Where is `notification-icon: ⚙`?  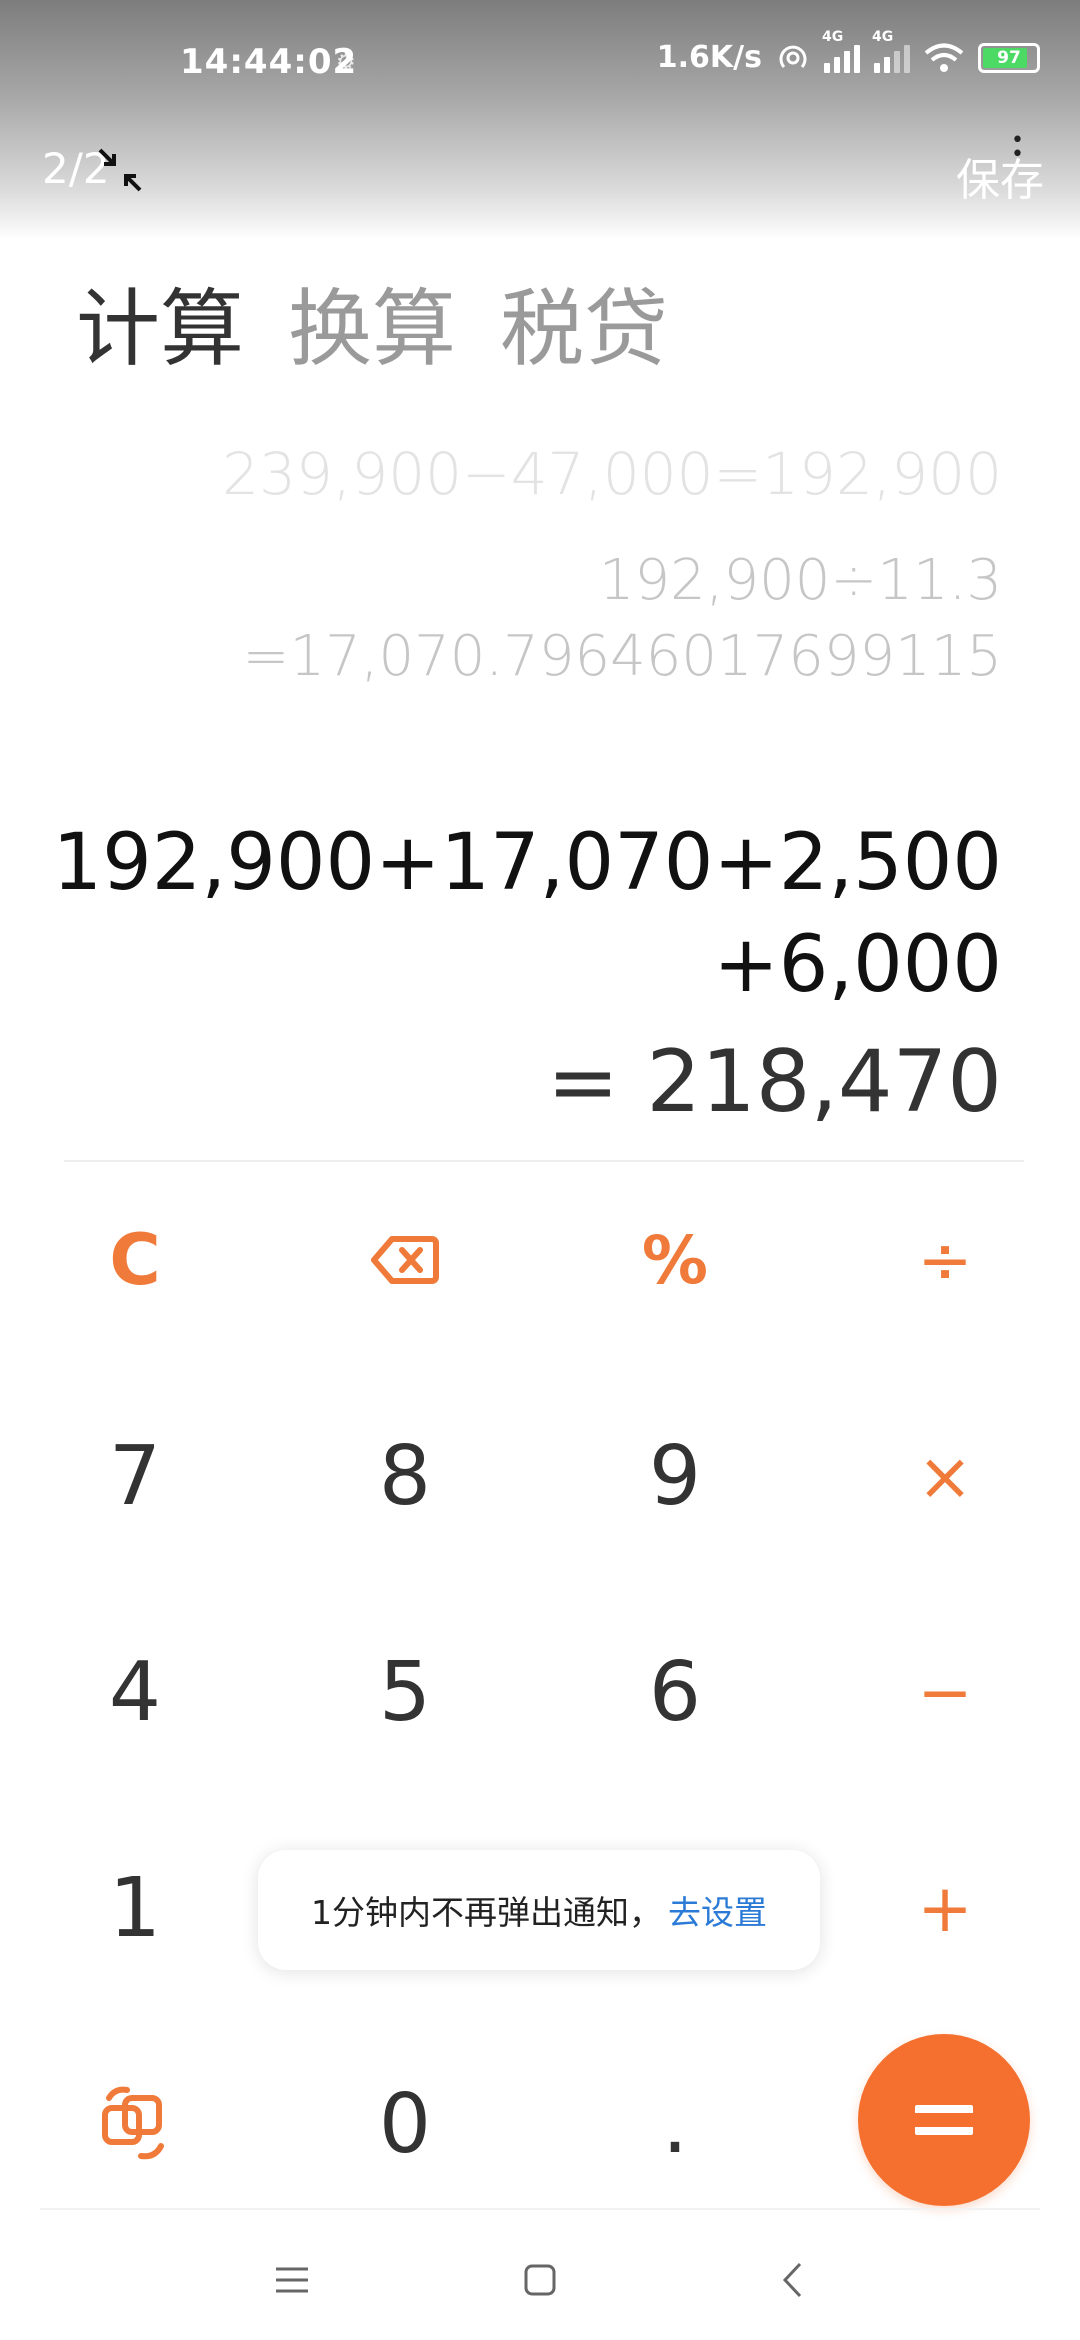 notification-icon: ⚙ is located at coordinates (346, 62).